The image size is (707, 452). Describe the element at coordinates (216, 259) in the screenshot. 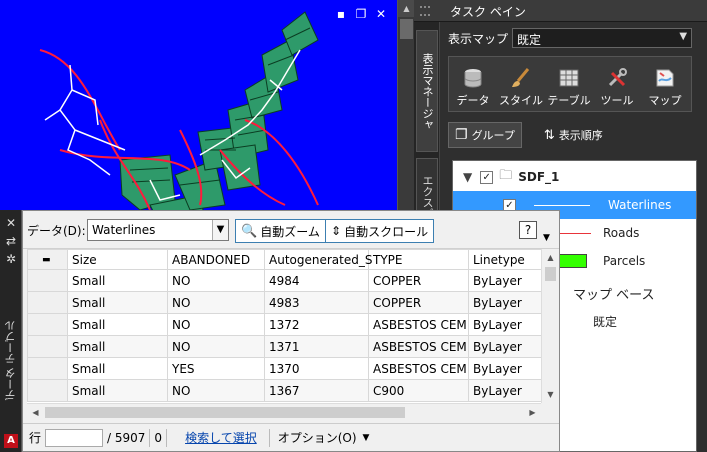

I see `column-header: ABANDONED` at that location.